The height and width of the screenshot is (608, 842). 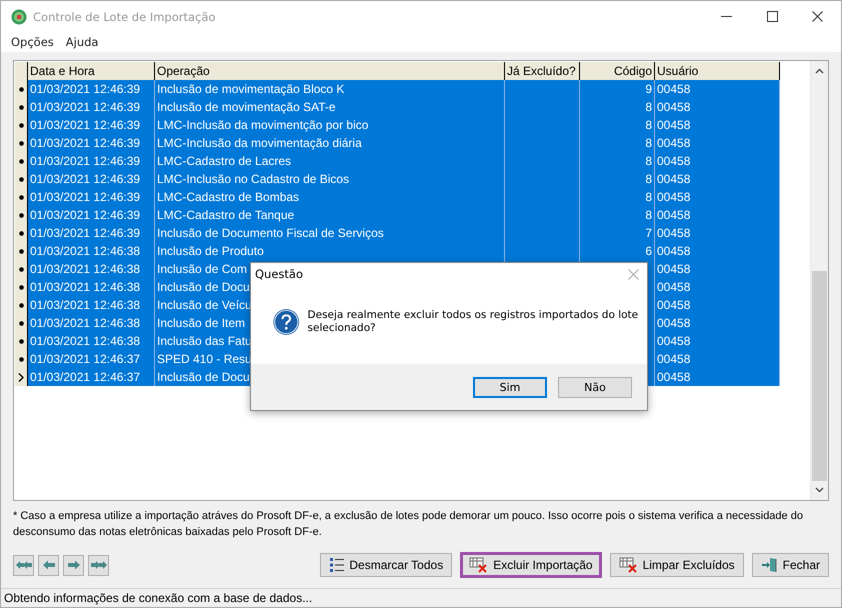 I want to click on table-cell: LMC-Inclusão da movimentção por bico, so click(x=262, y=125).